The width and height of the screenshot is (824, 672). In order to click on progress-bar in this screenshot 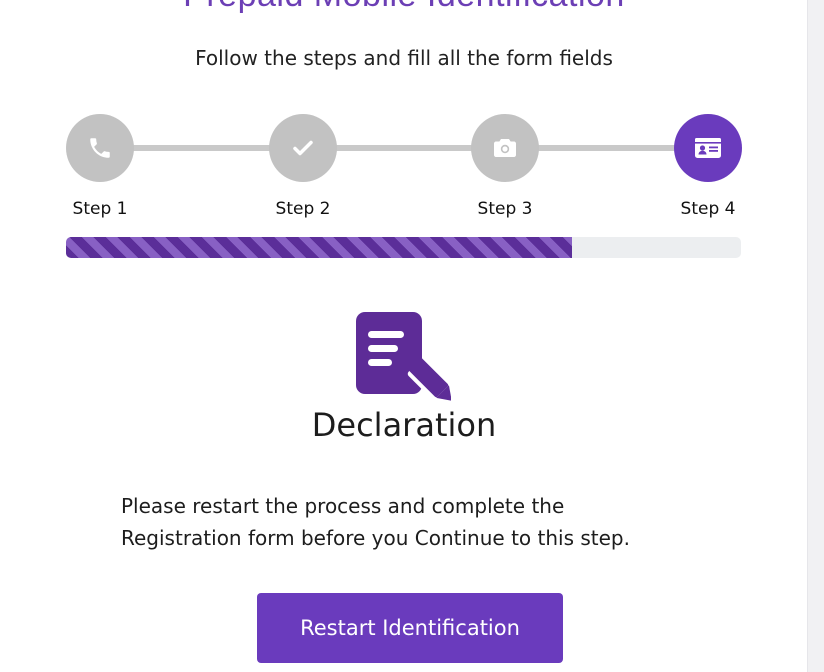, I will do `click(403, 247)`.